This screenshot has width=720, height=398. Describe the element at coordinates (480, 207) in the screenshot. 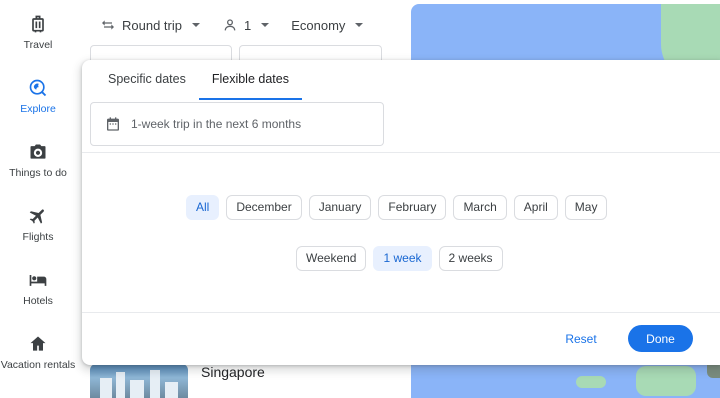

I see `month-chip-march: March` at that location.